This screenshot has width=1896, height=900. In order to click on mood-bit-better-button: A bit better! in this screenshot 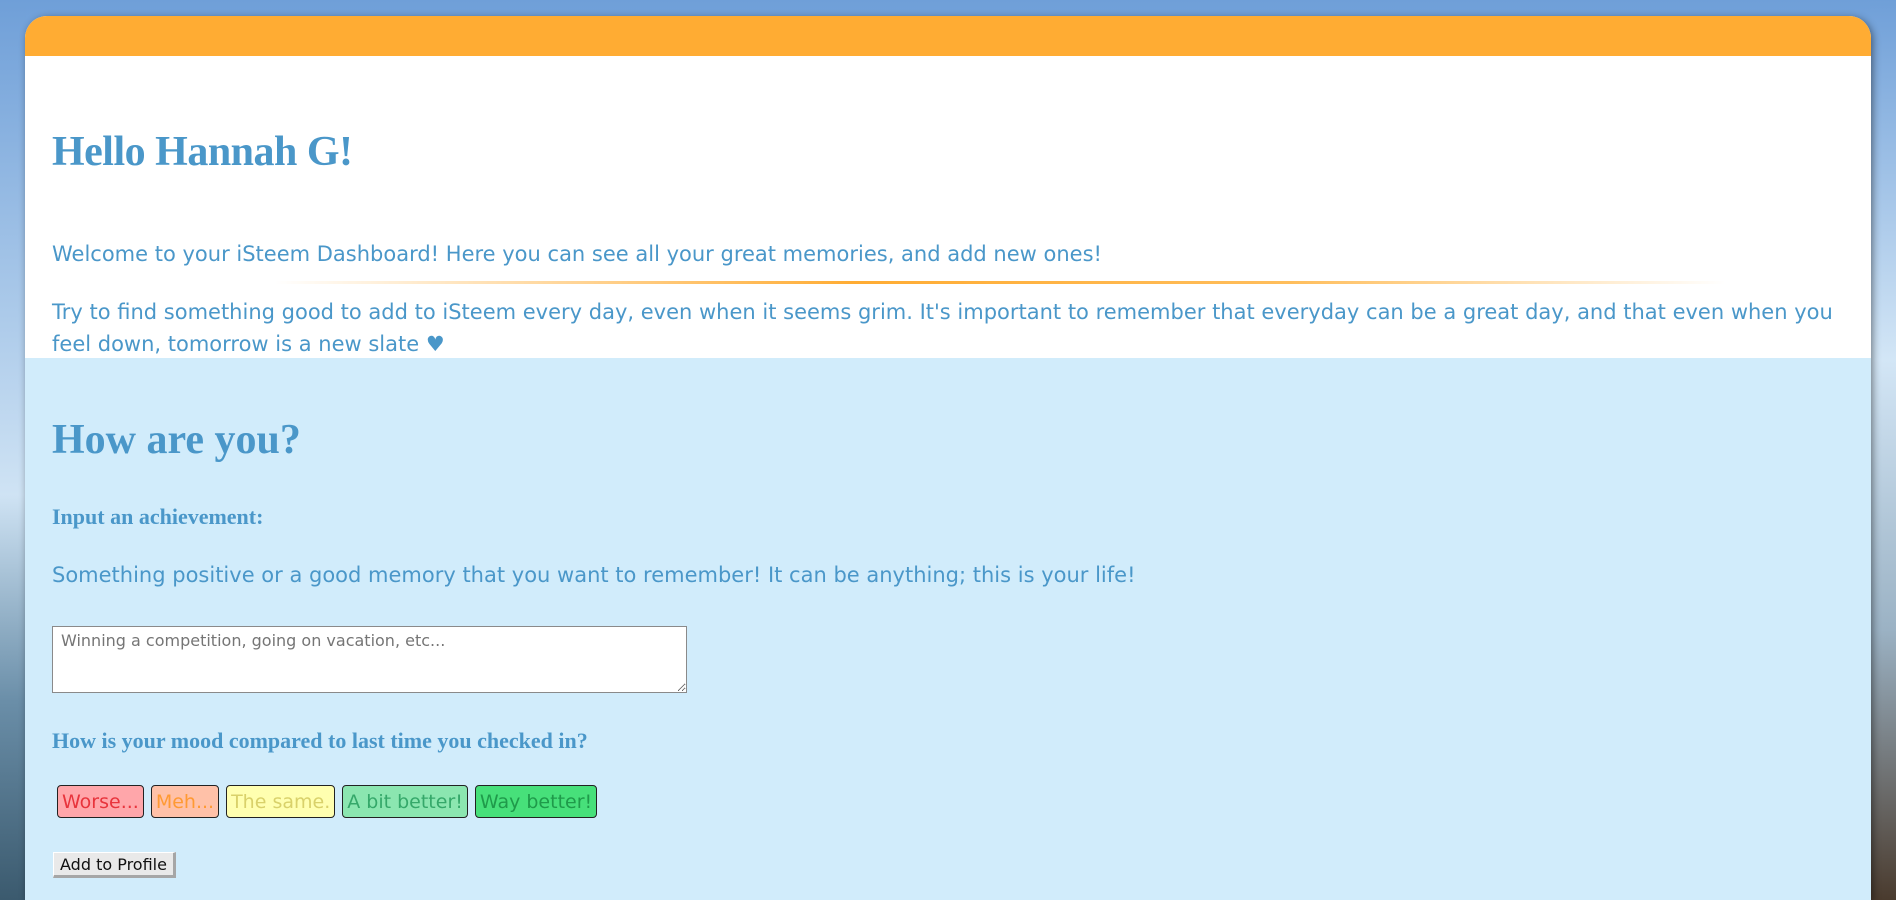, I will do `click(405, 801)`.